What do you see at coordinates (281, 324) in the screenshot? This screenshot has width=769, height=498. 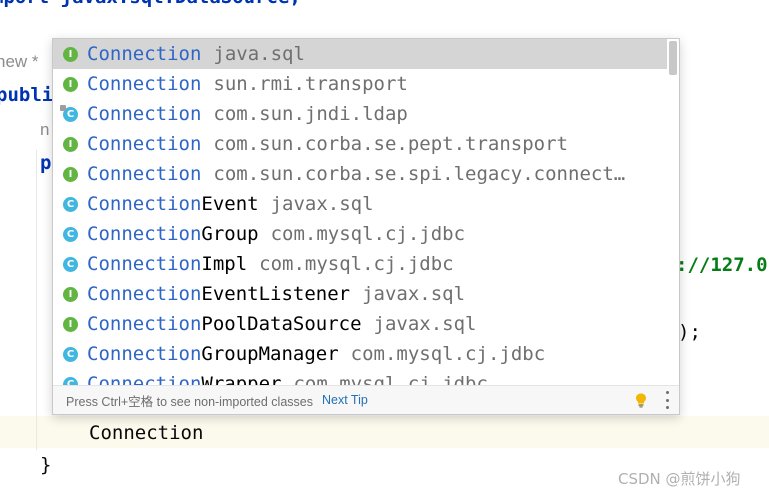 I see `item-name-rest: PoolDataSource` at bounding box center [281, 324].